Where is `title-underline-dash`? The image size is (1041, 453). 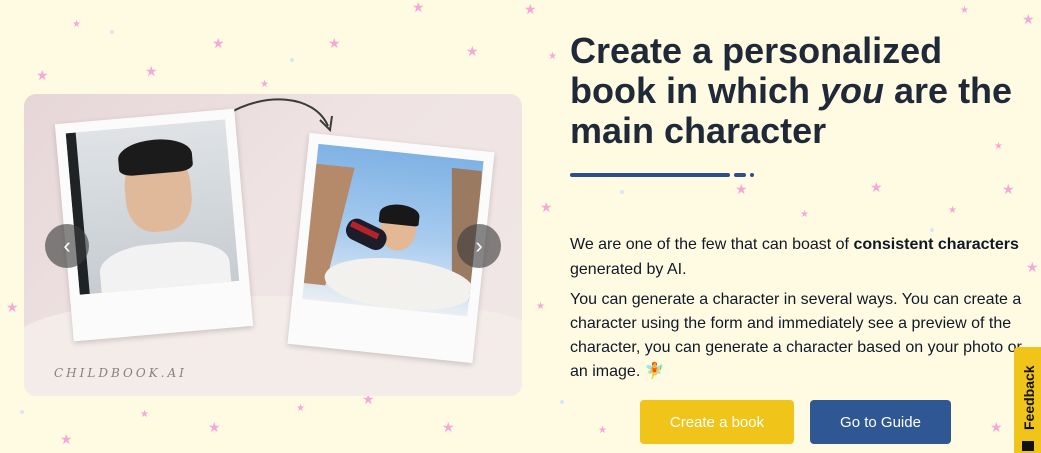
title-underline-dash is located at coordinates (740, 175).